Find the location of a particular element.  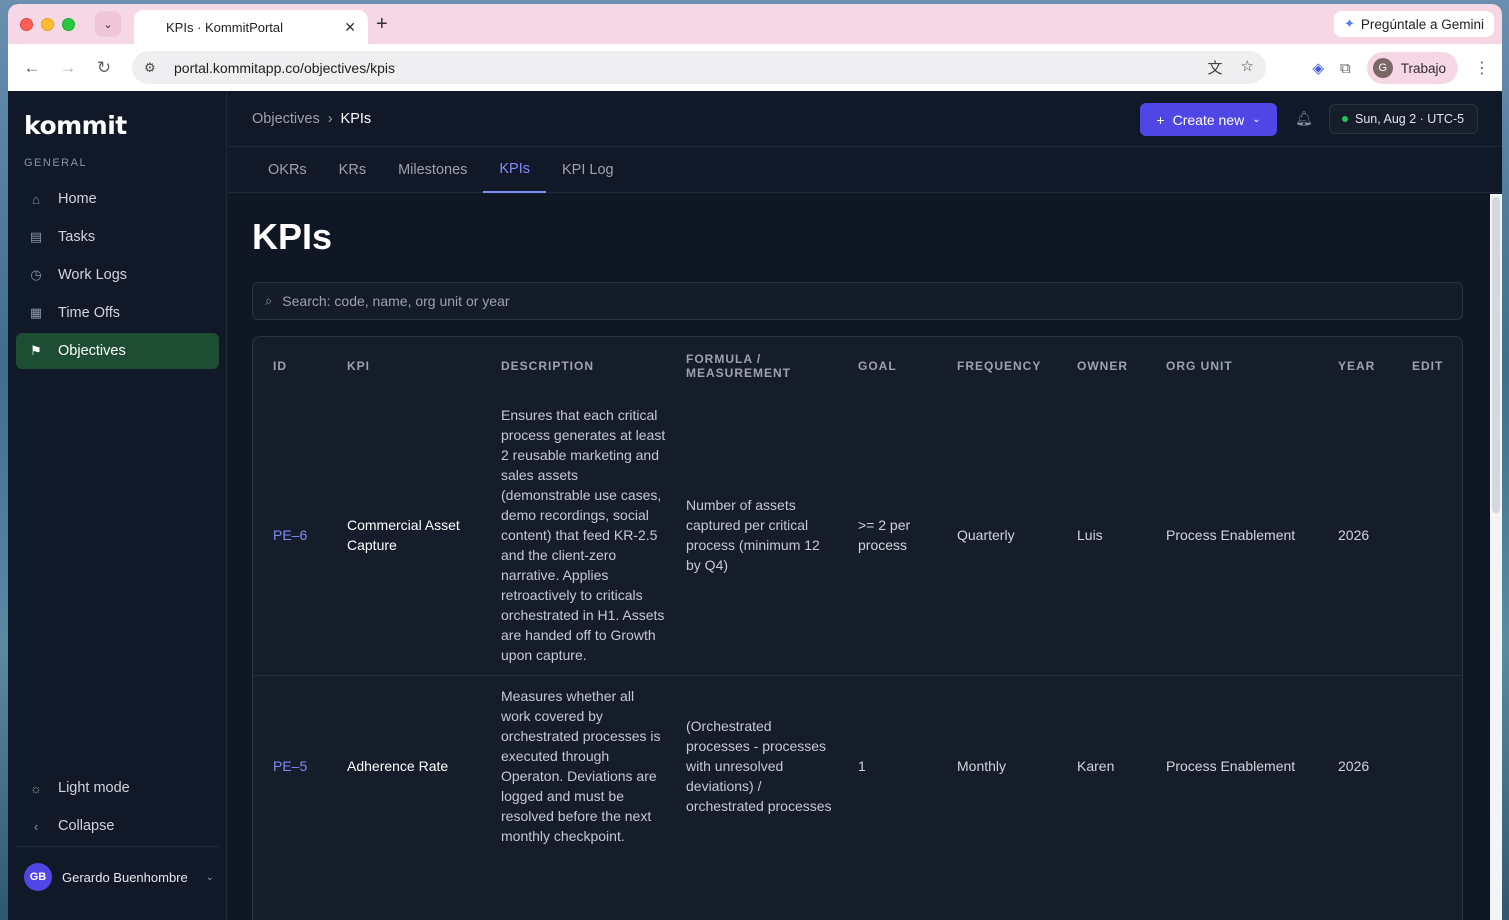

sidebar-item-home: ⌂ Home is located at coordinates (117, 199).